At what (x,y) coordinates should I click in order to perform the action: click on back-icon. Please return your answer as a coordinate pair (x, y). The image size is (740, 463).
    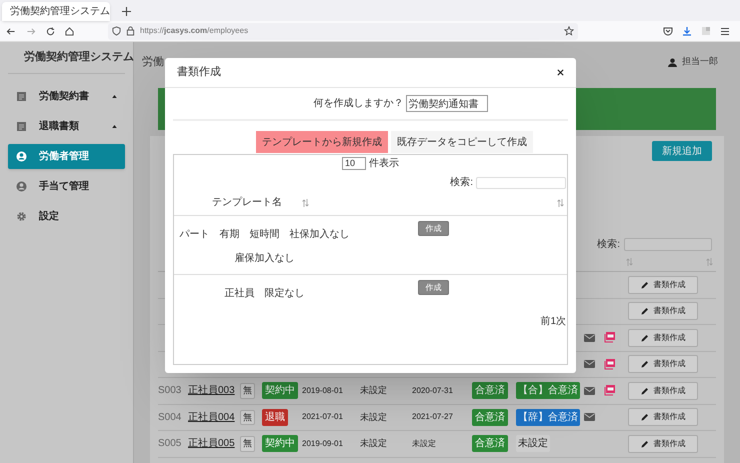
    Looking at the image, I should click on (11, 31).